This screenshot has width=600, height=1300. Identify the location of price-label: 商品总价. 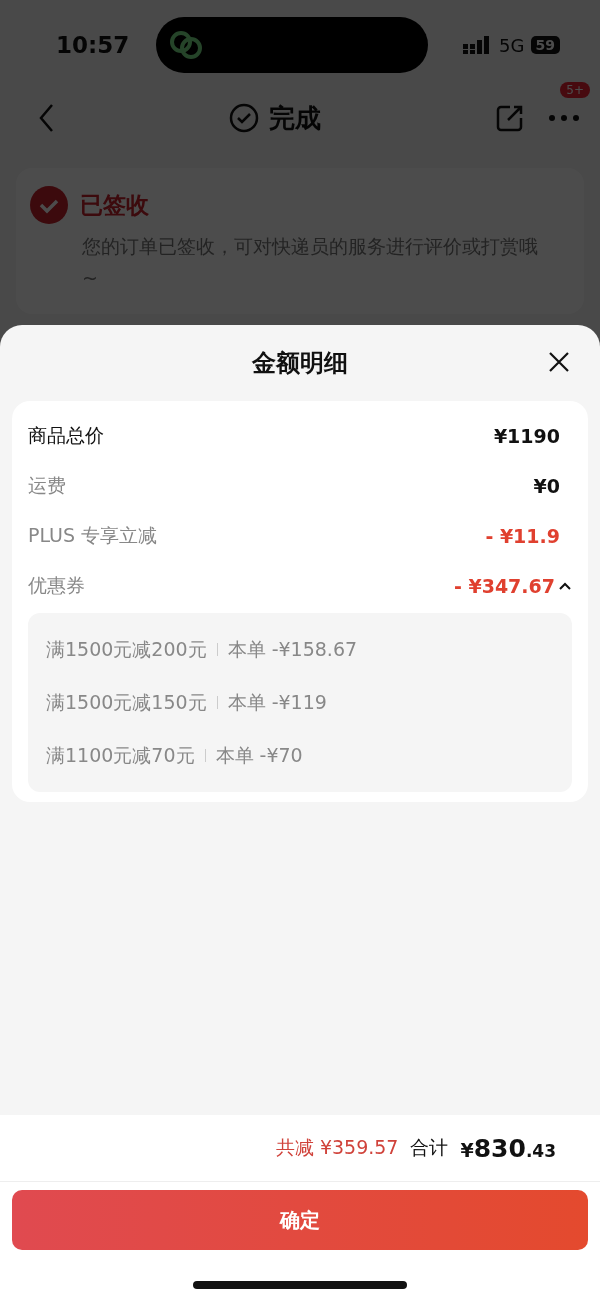
(66, 435).